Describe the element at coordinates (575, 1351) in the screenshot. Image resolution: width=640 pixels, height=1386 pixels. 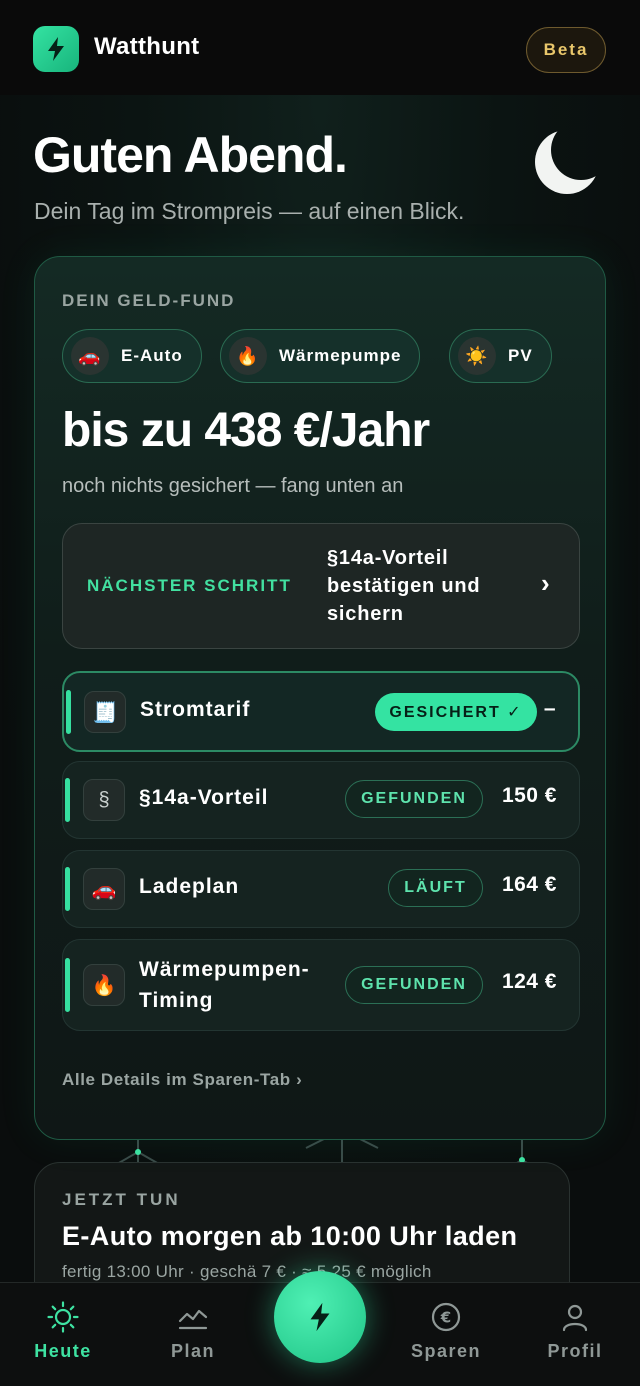
I see `nav-label: Profil` at that location.